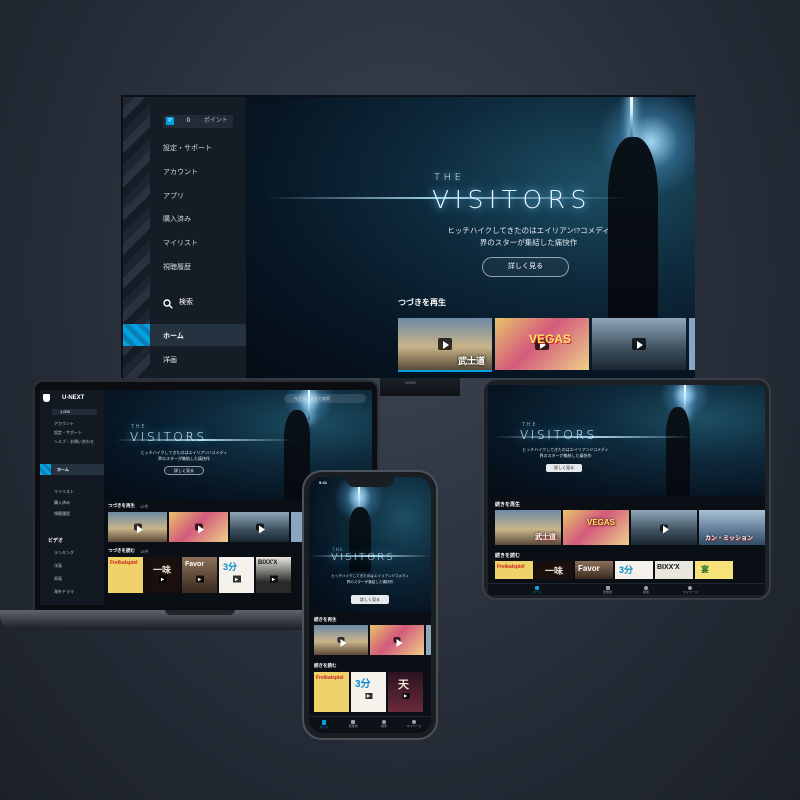 The width and height of the screenshot is (800, 800). I want to click on phone-book-1: Freikalspiel, so click(331, 692).